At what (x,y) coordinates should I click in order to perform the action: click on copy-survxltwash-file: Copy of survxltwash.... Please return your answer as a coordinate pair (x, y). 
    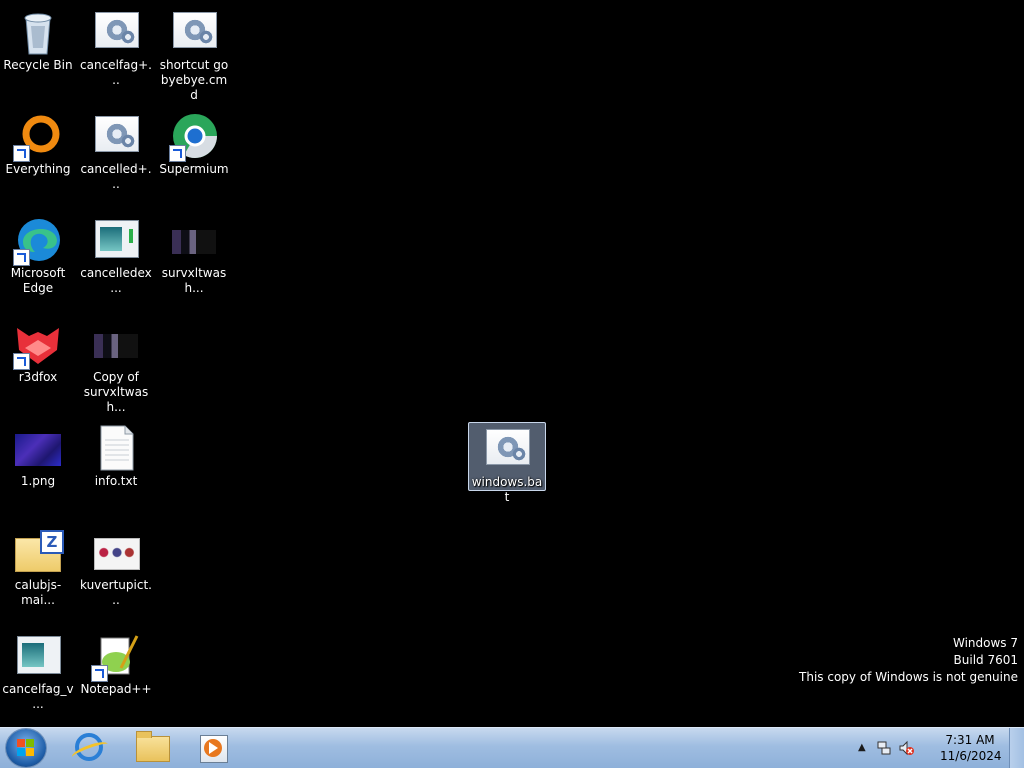
    Looking at the image, I should click on (116, 364).